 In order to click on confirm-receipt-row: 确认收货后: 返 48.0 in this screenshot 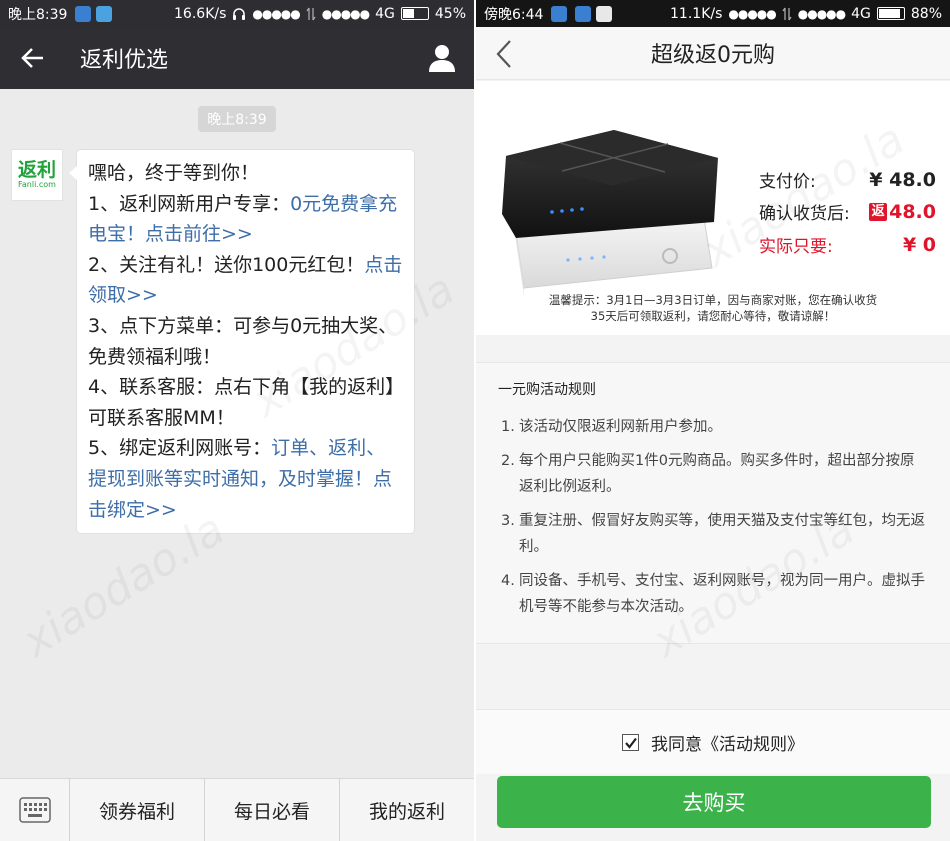, I will do `click(847, 212)`.